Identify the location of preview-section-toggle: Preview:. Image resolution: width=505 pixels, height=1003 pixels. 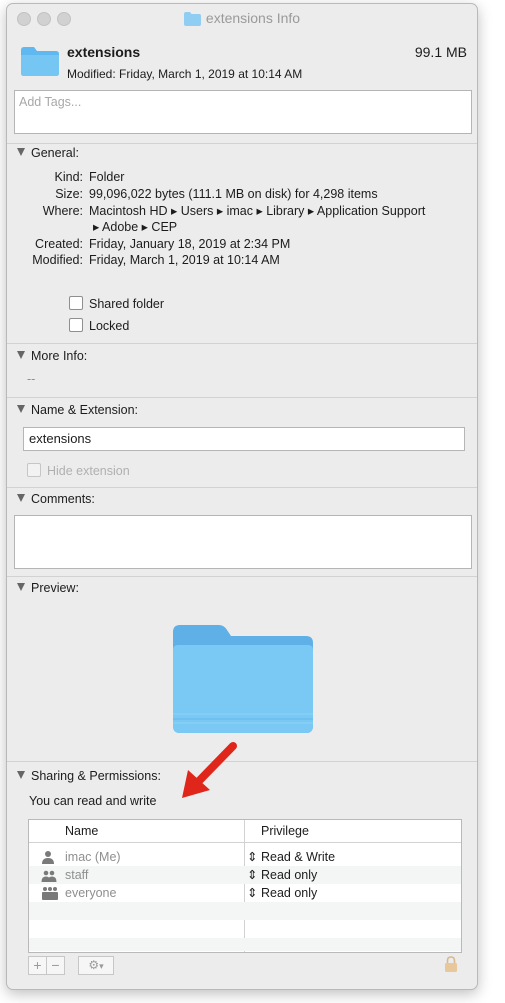
(48, 588).